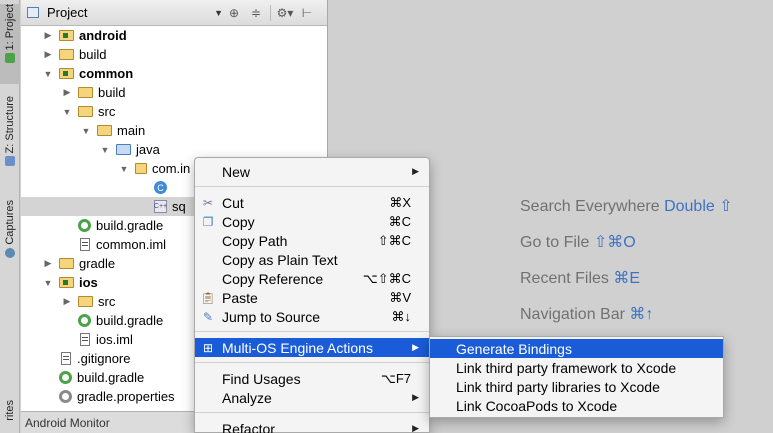 The width and height of the screenshot is (773, 433). Describe the element at coordinates (514, 348) in the screenshot. I see `submenu-item-label: Generate Bindings` at that location.